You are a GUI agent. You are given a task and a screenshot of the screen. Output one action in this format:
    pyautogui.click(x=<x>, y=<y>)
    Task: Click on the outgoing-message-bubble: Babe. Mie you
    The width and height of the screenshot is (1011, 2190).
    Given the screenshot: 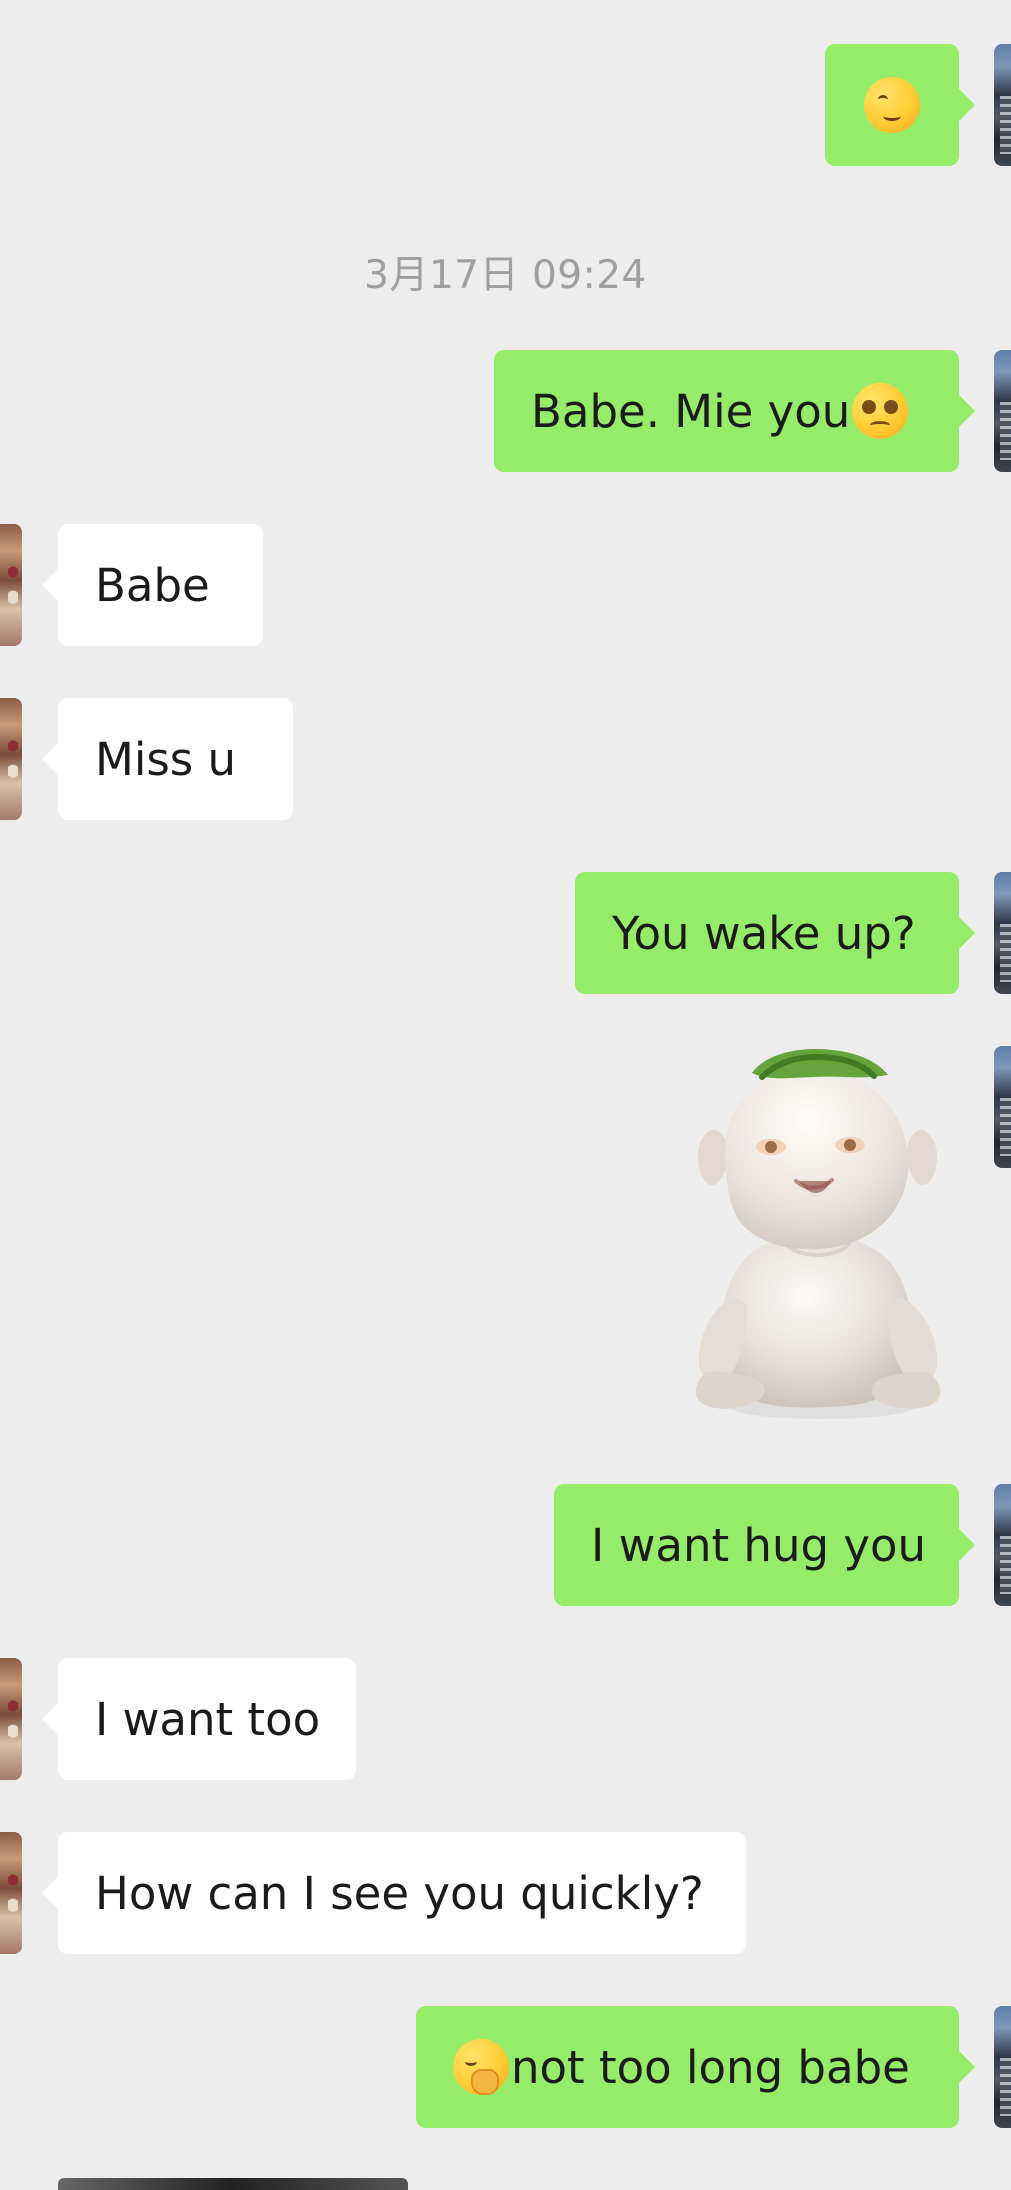 What is the action you would take?
    pyautogui.click(x=734, y=411)
    